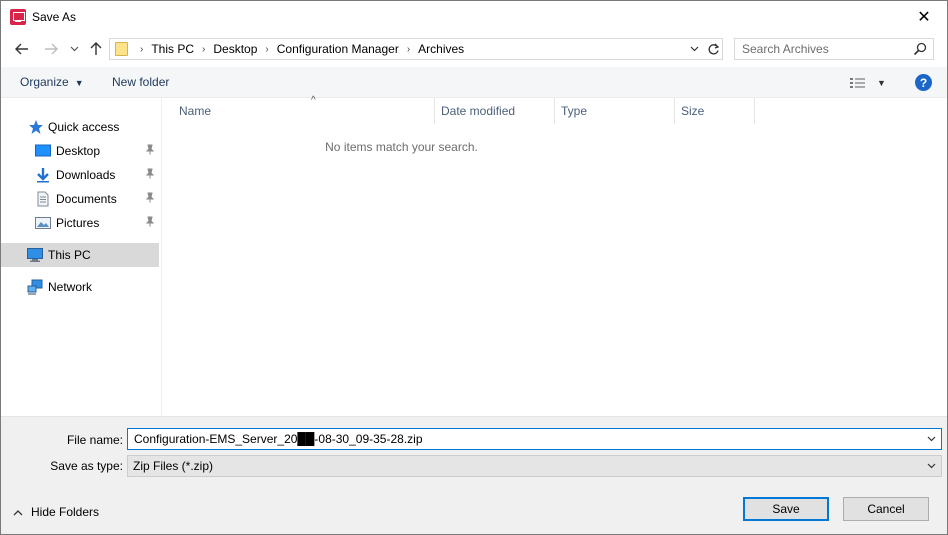 This screenshot has height=535, width=948. Describe the element at coordinates (43, 150) in the screenshot. I see `desktop-icon` at that location.